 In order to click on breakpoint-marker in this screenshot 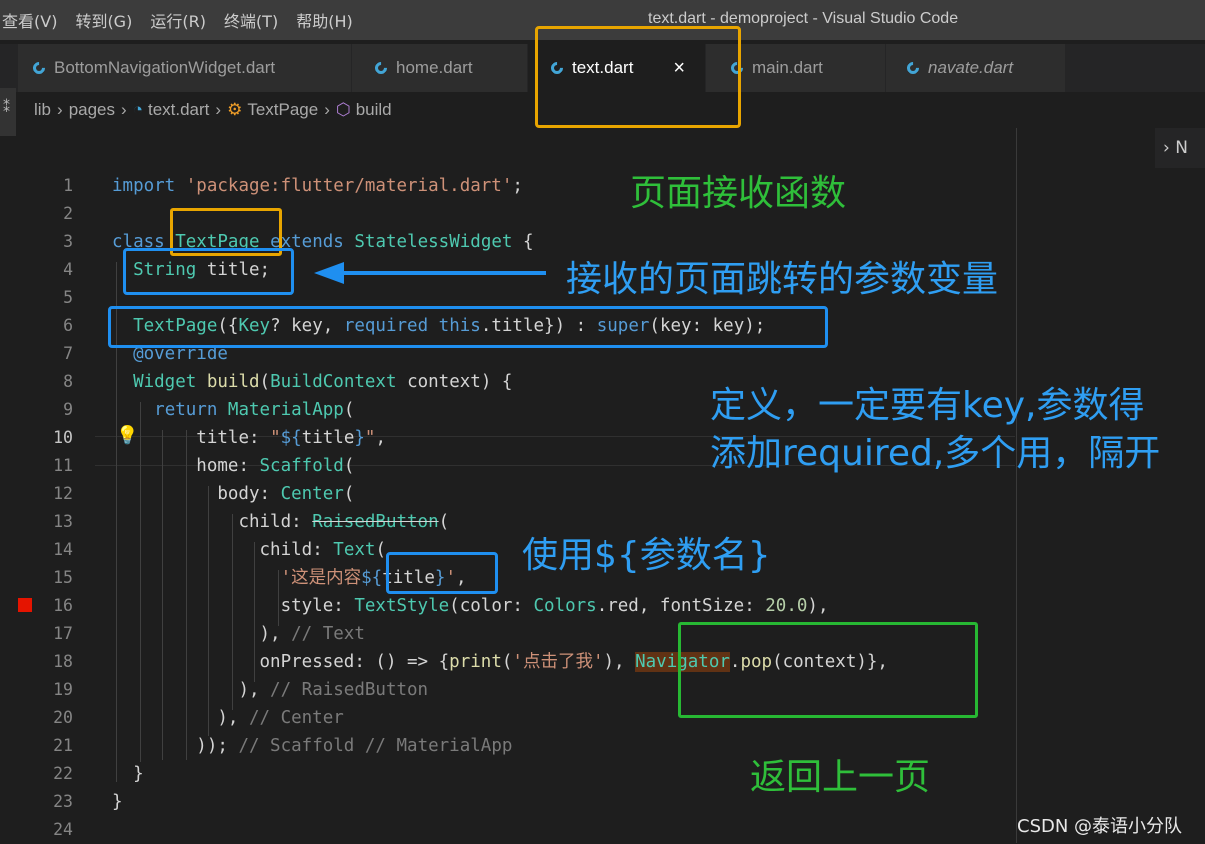, I will do `click(25, 605)`.